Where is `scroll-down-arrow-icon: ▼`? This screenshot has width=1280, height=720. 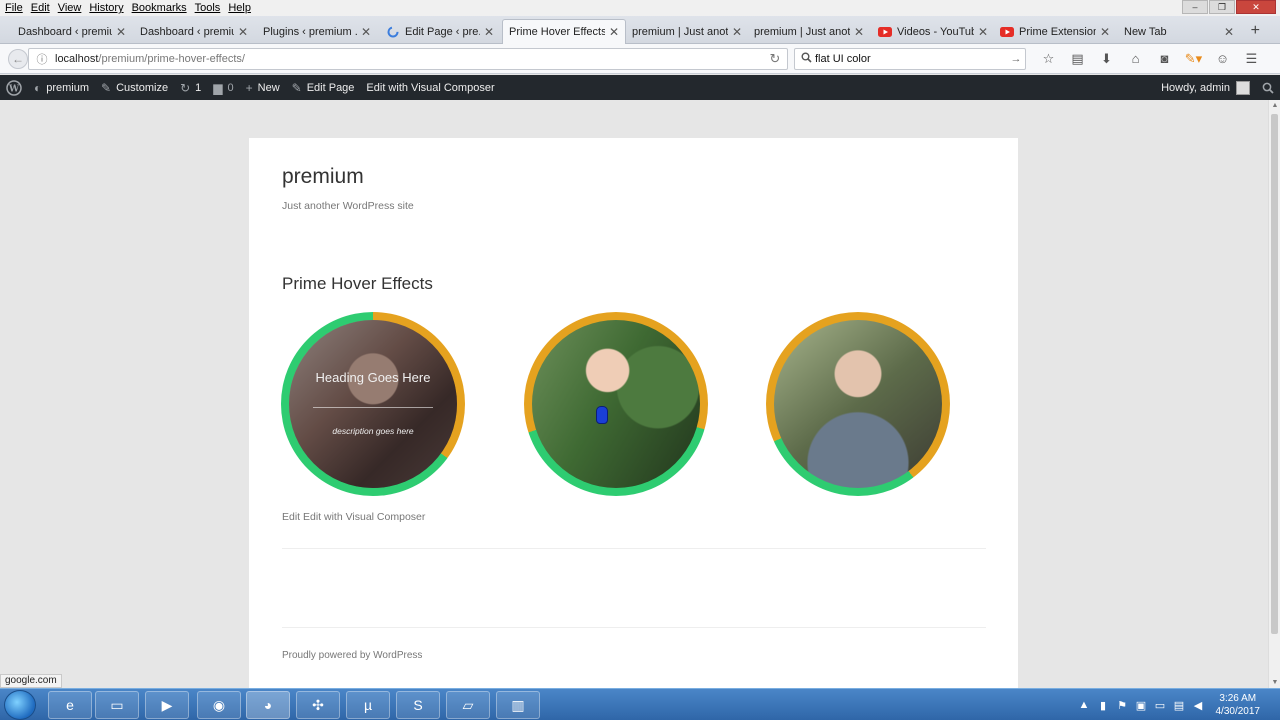
scroll-down-arrow-icon: ▼ is located at coordinates (1274, 682).